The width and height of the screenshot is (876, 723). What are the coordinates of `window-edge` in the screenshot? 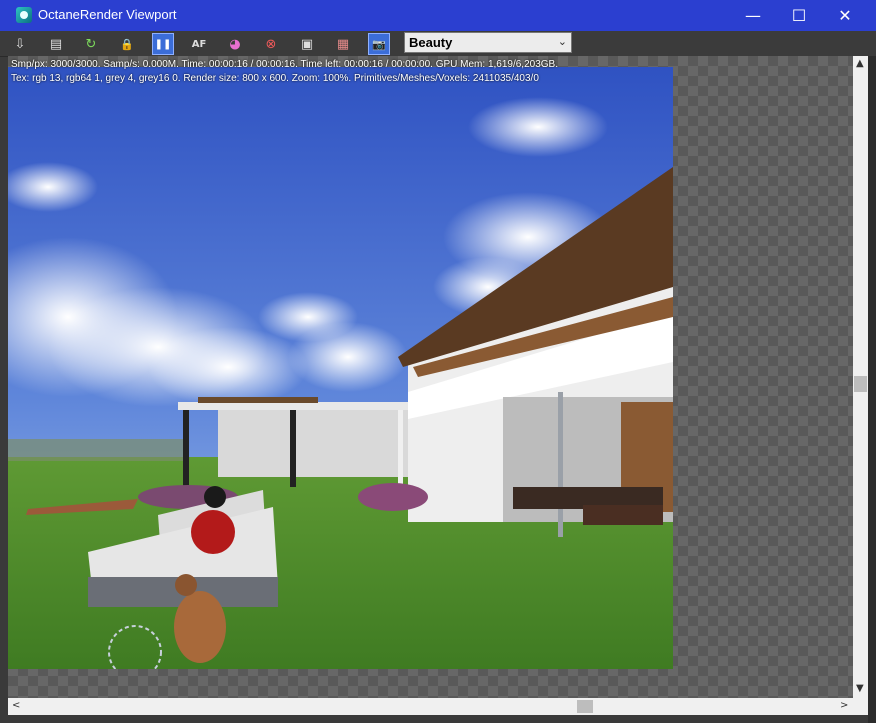 It's located at (872, 389).